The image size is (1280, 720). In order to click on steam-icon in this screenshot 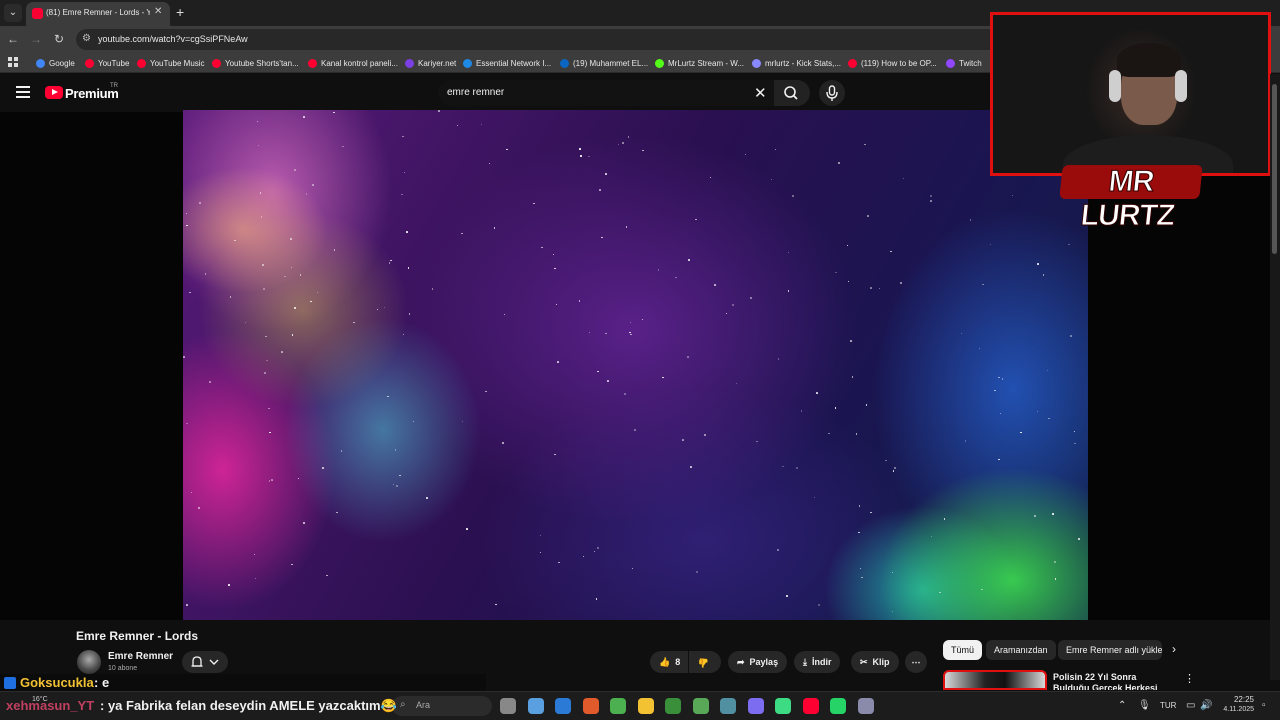, I will do `click(728, 706)`.